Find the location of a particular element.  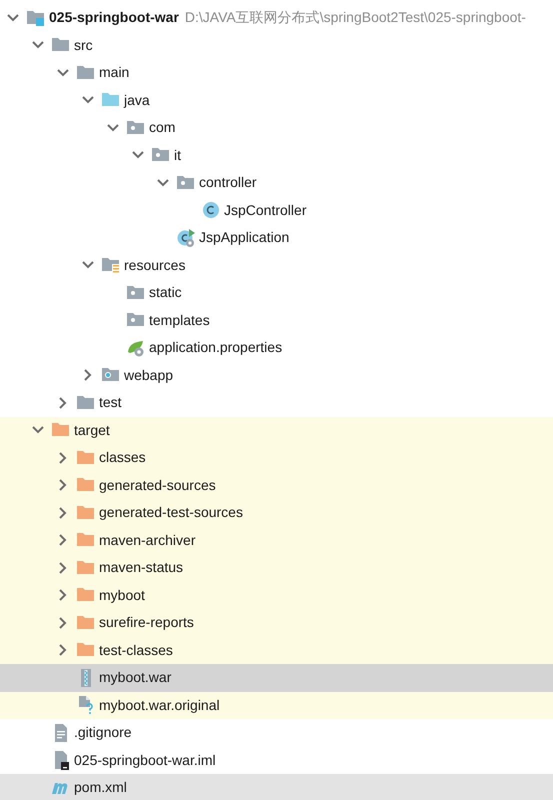

item-label: classes is located at coordinates (122, 458).